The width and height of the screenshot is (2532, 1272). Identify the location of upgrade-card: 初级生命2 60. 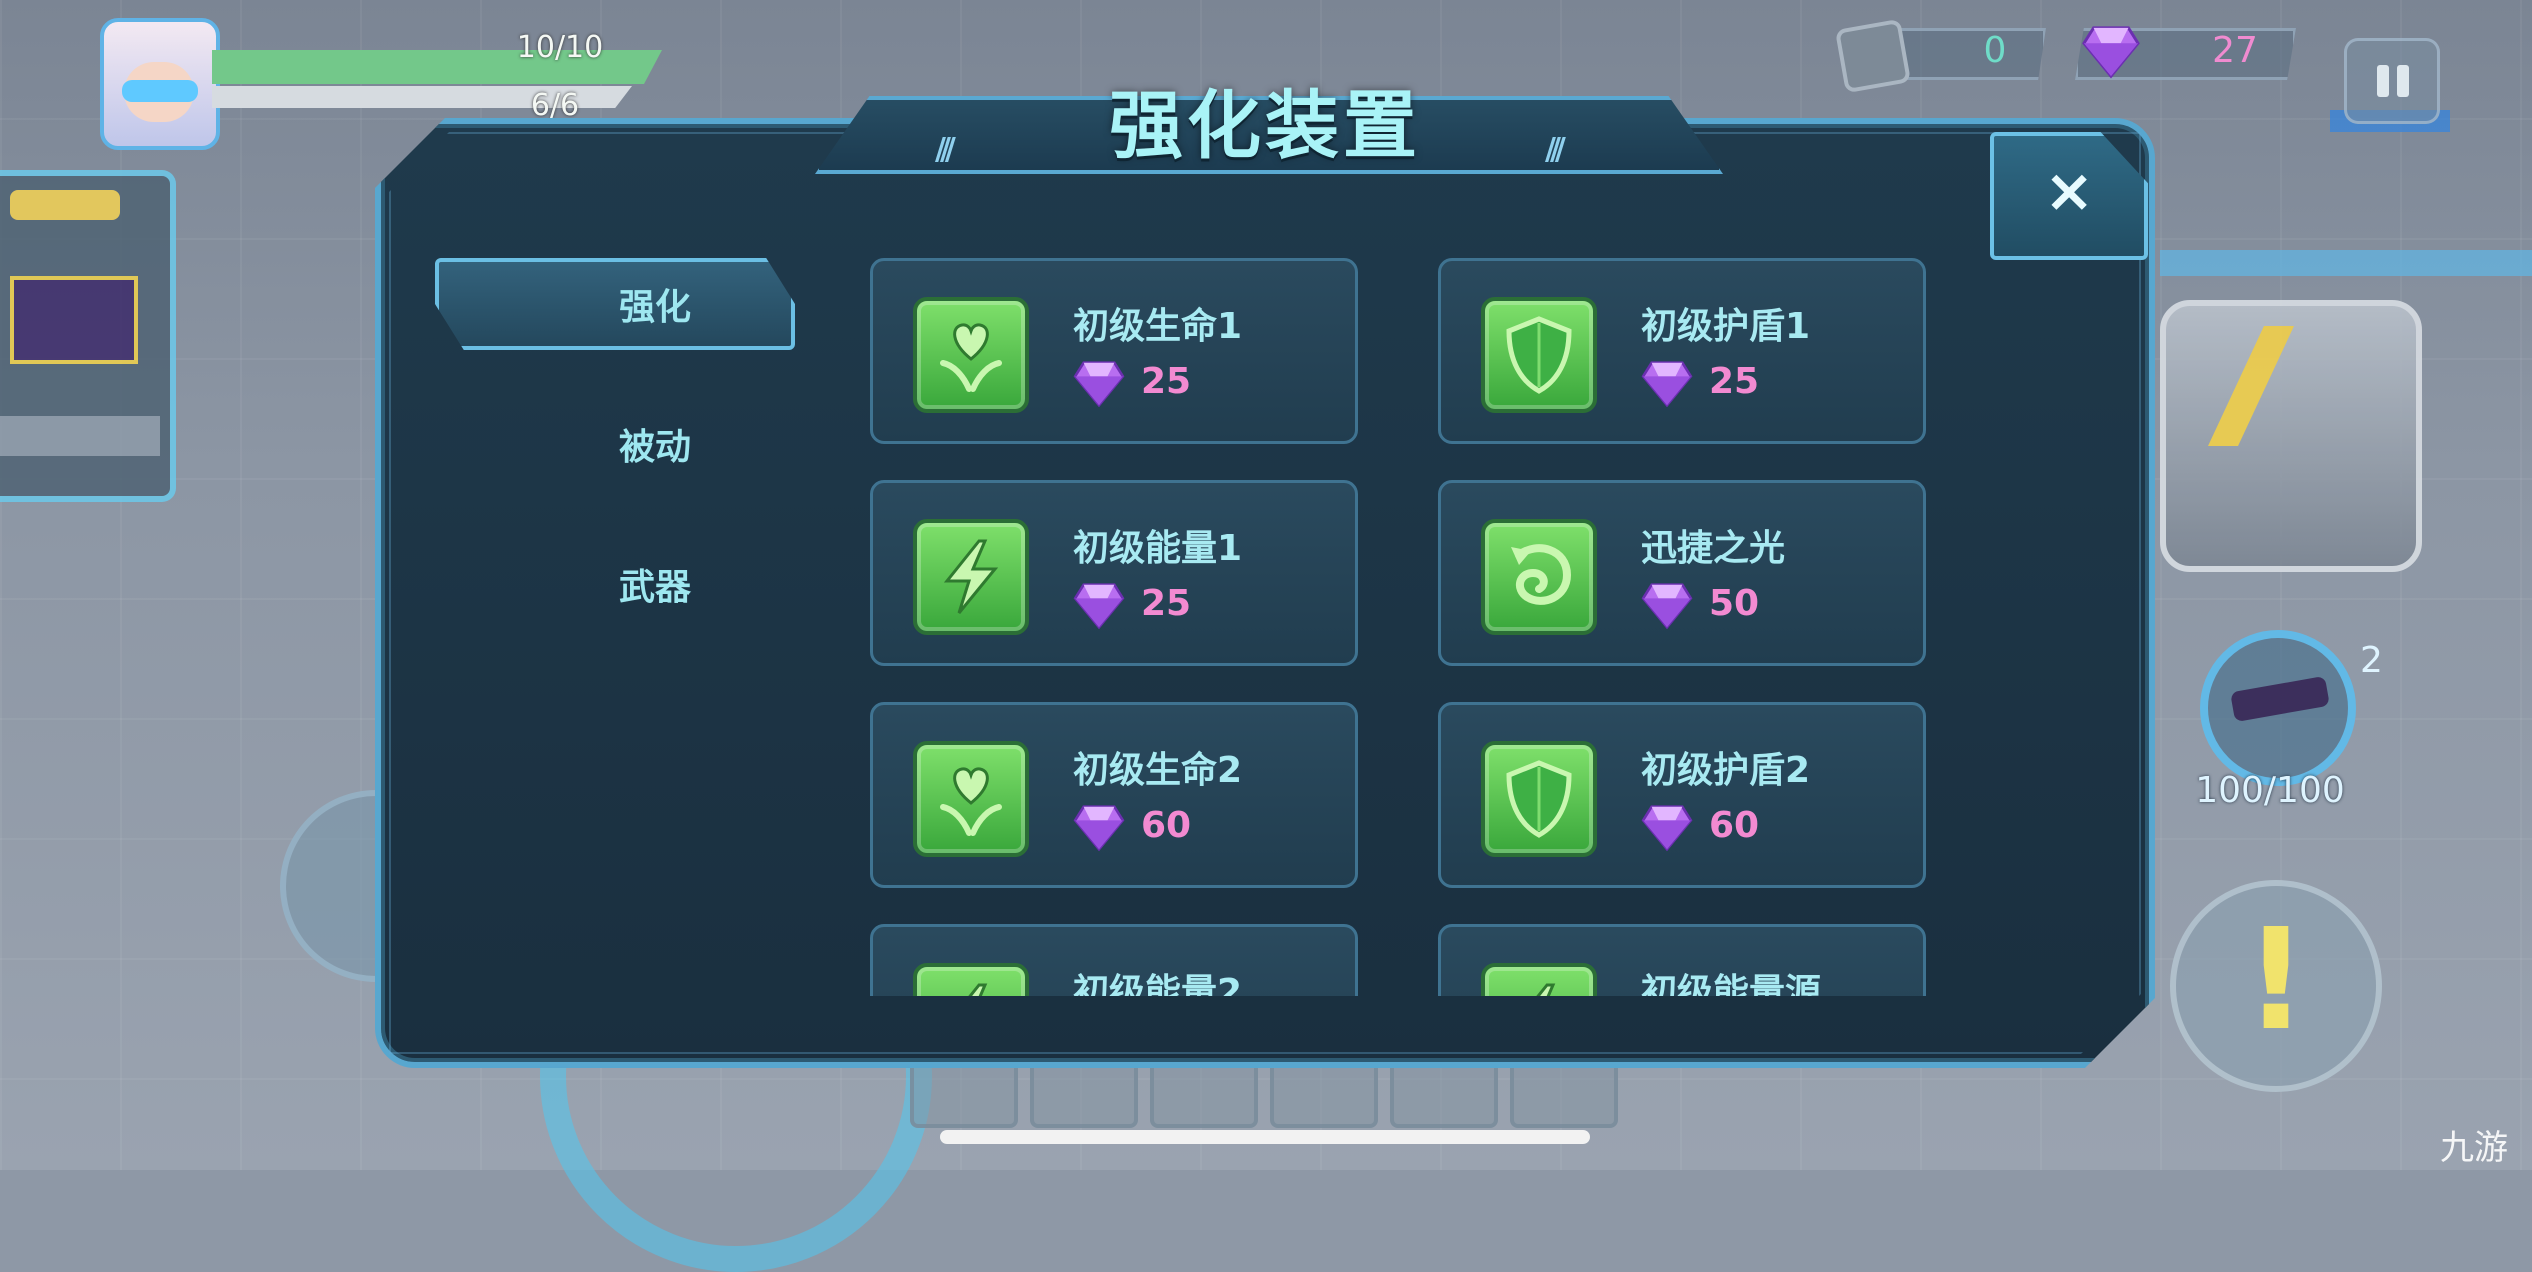
(1114, 795).